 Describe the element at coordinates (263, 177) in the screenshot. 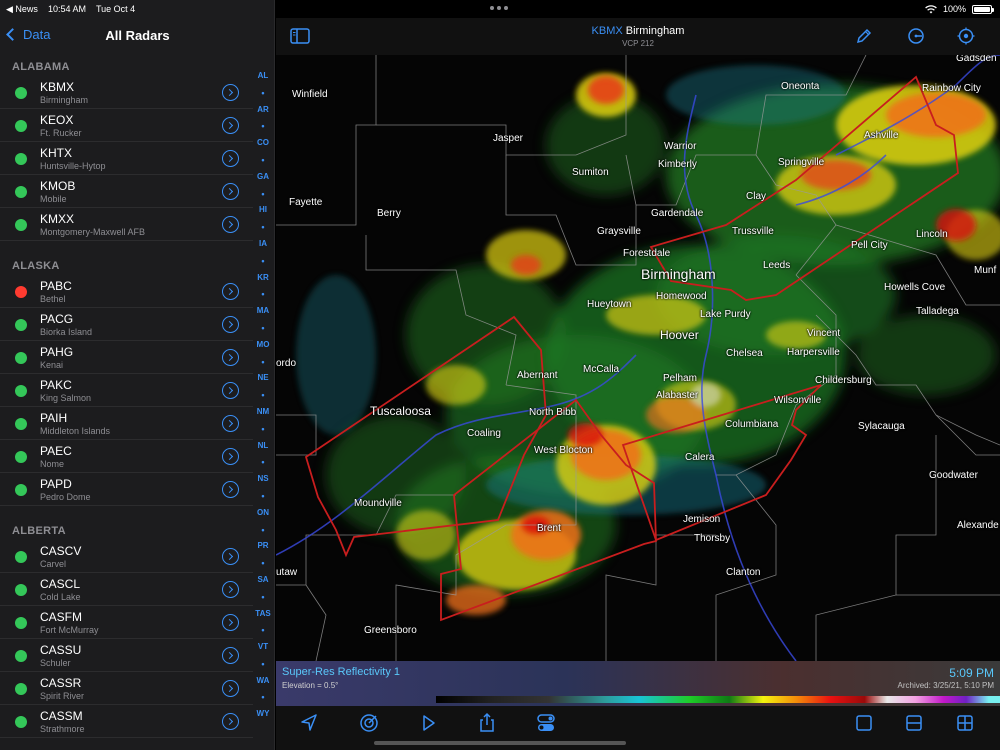

I see `index-letter: GA` at that location.